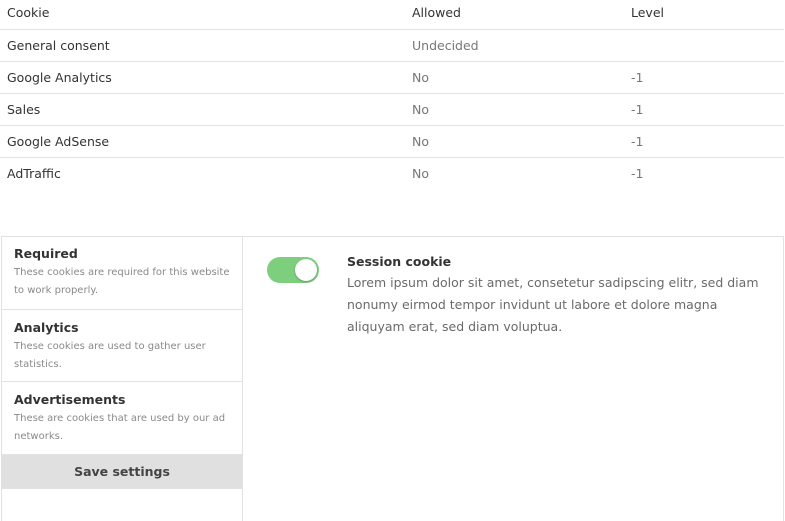  What do you see at coordinates (122, 472) in the screenshot?
I see `save-settings-button: Save settings` at bounding box center [122, 472].